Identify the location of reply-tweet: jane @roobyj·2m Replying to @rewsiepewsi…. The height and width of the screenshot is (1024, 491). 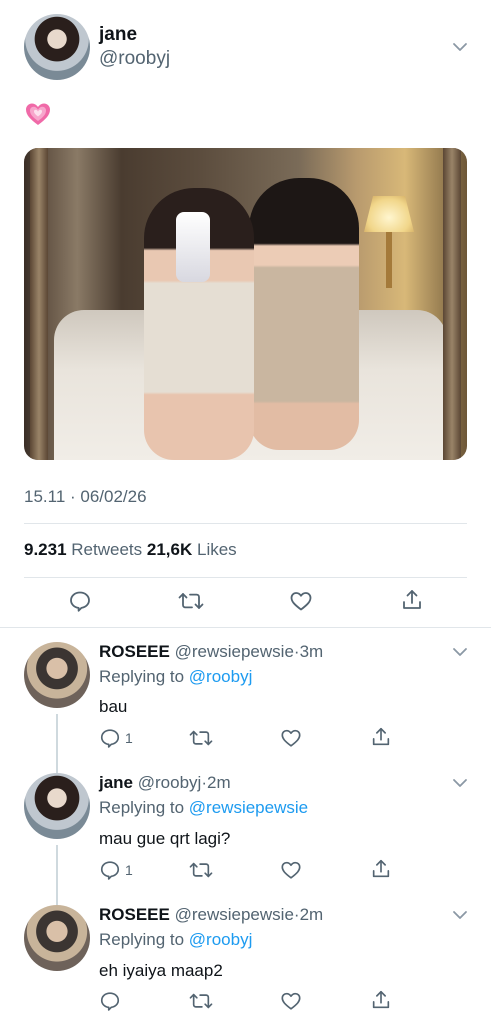
(245, 827).